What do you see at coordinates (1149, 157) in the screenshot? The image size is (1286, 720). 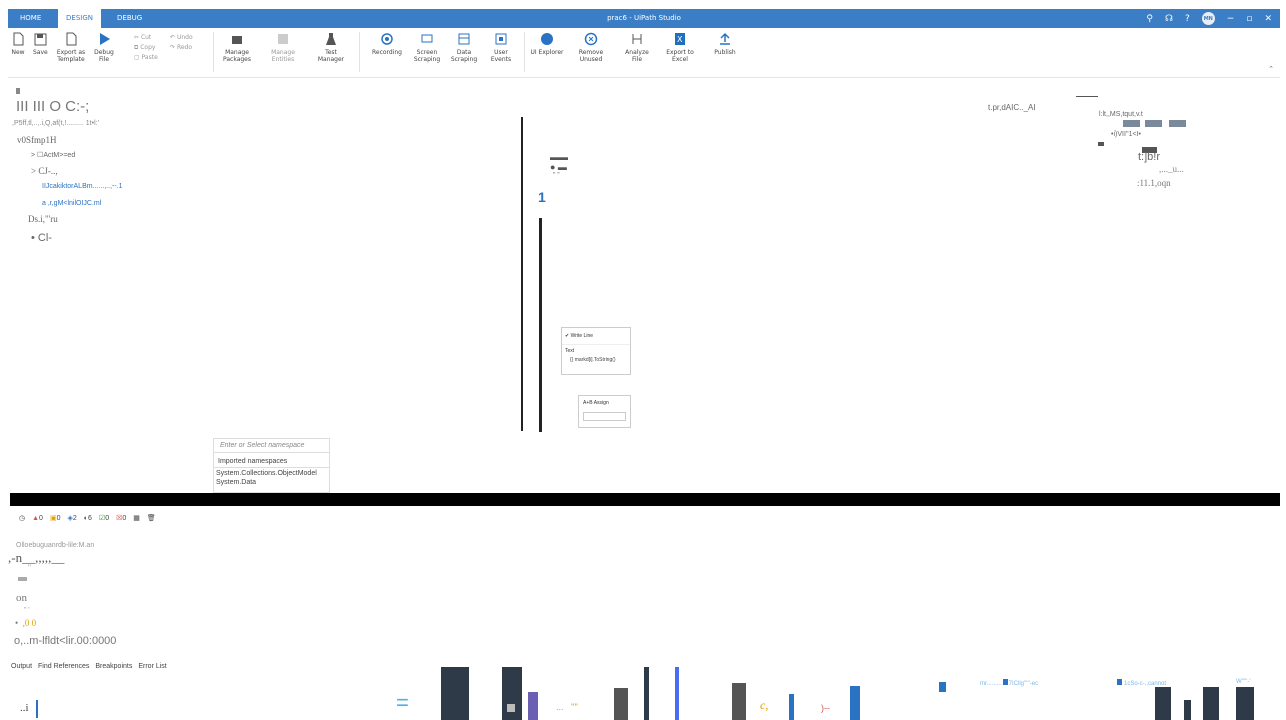 I see `properties-row: t:]b!r` at bounding box center [1149, 157].